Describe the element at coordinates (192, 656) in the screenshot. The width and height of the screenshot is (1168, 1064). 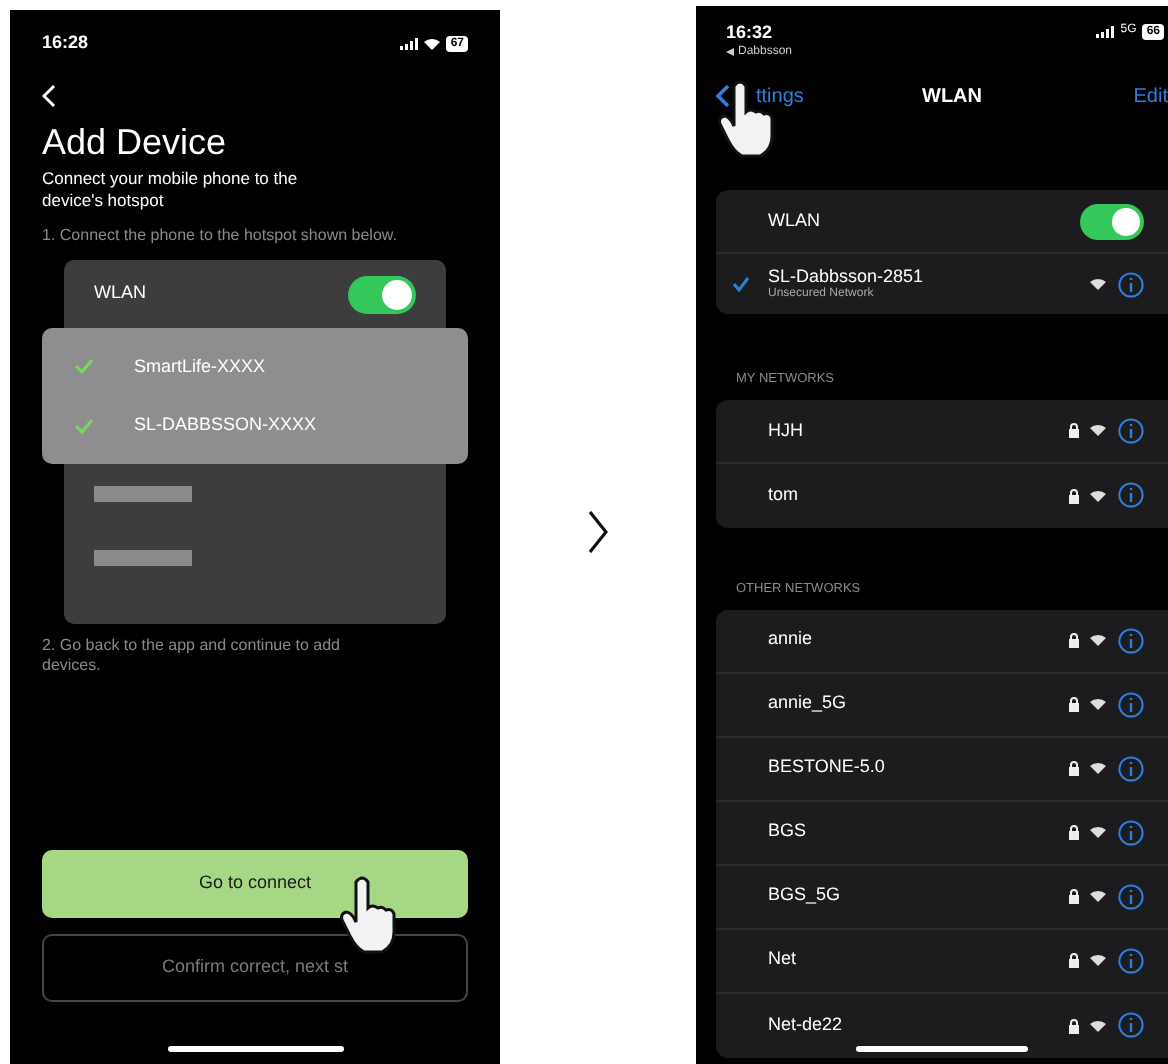
I see `step-text: 2. Go back to the app and continue to add devices.` at that location.